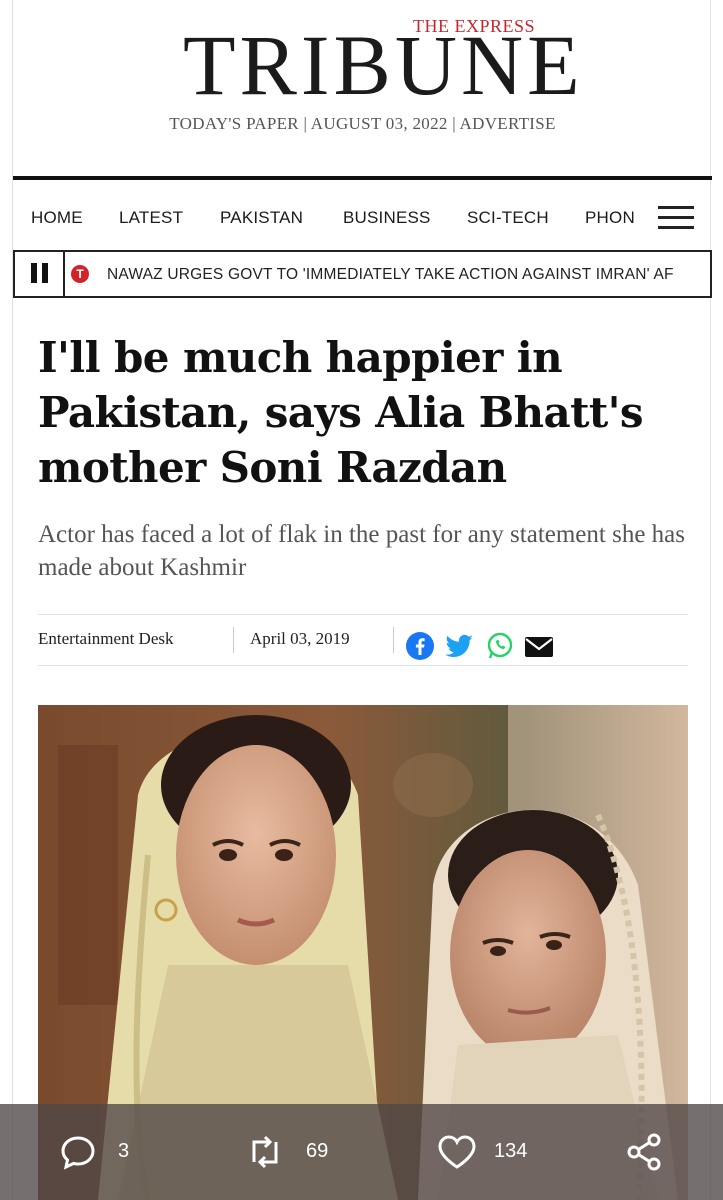 The image size is (723, 1200). What do you see at coordinates (611, 218) in the screenshot?
I see `nav-item-phones: PHON` at bounding box center [611, 218].